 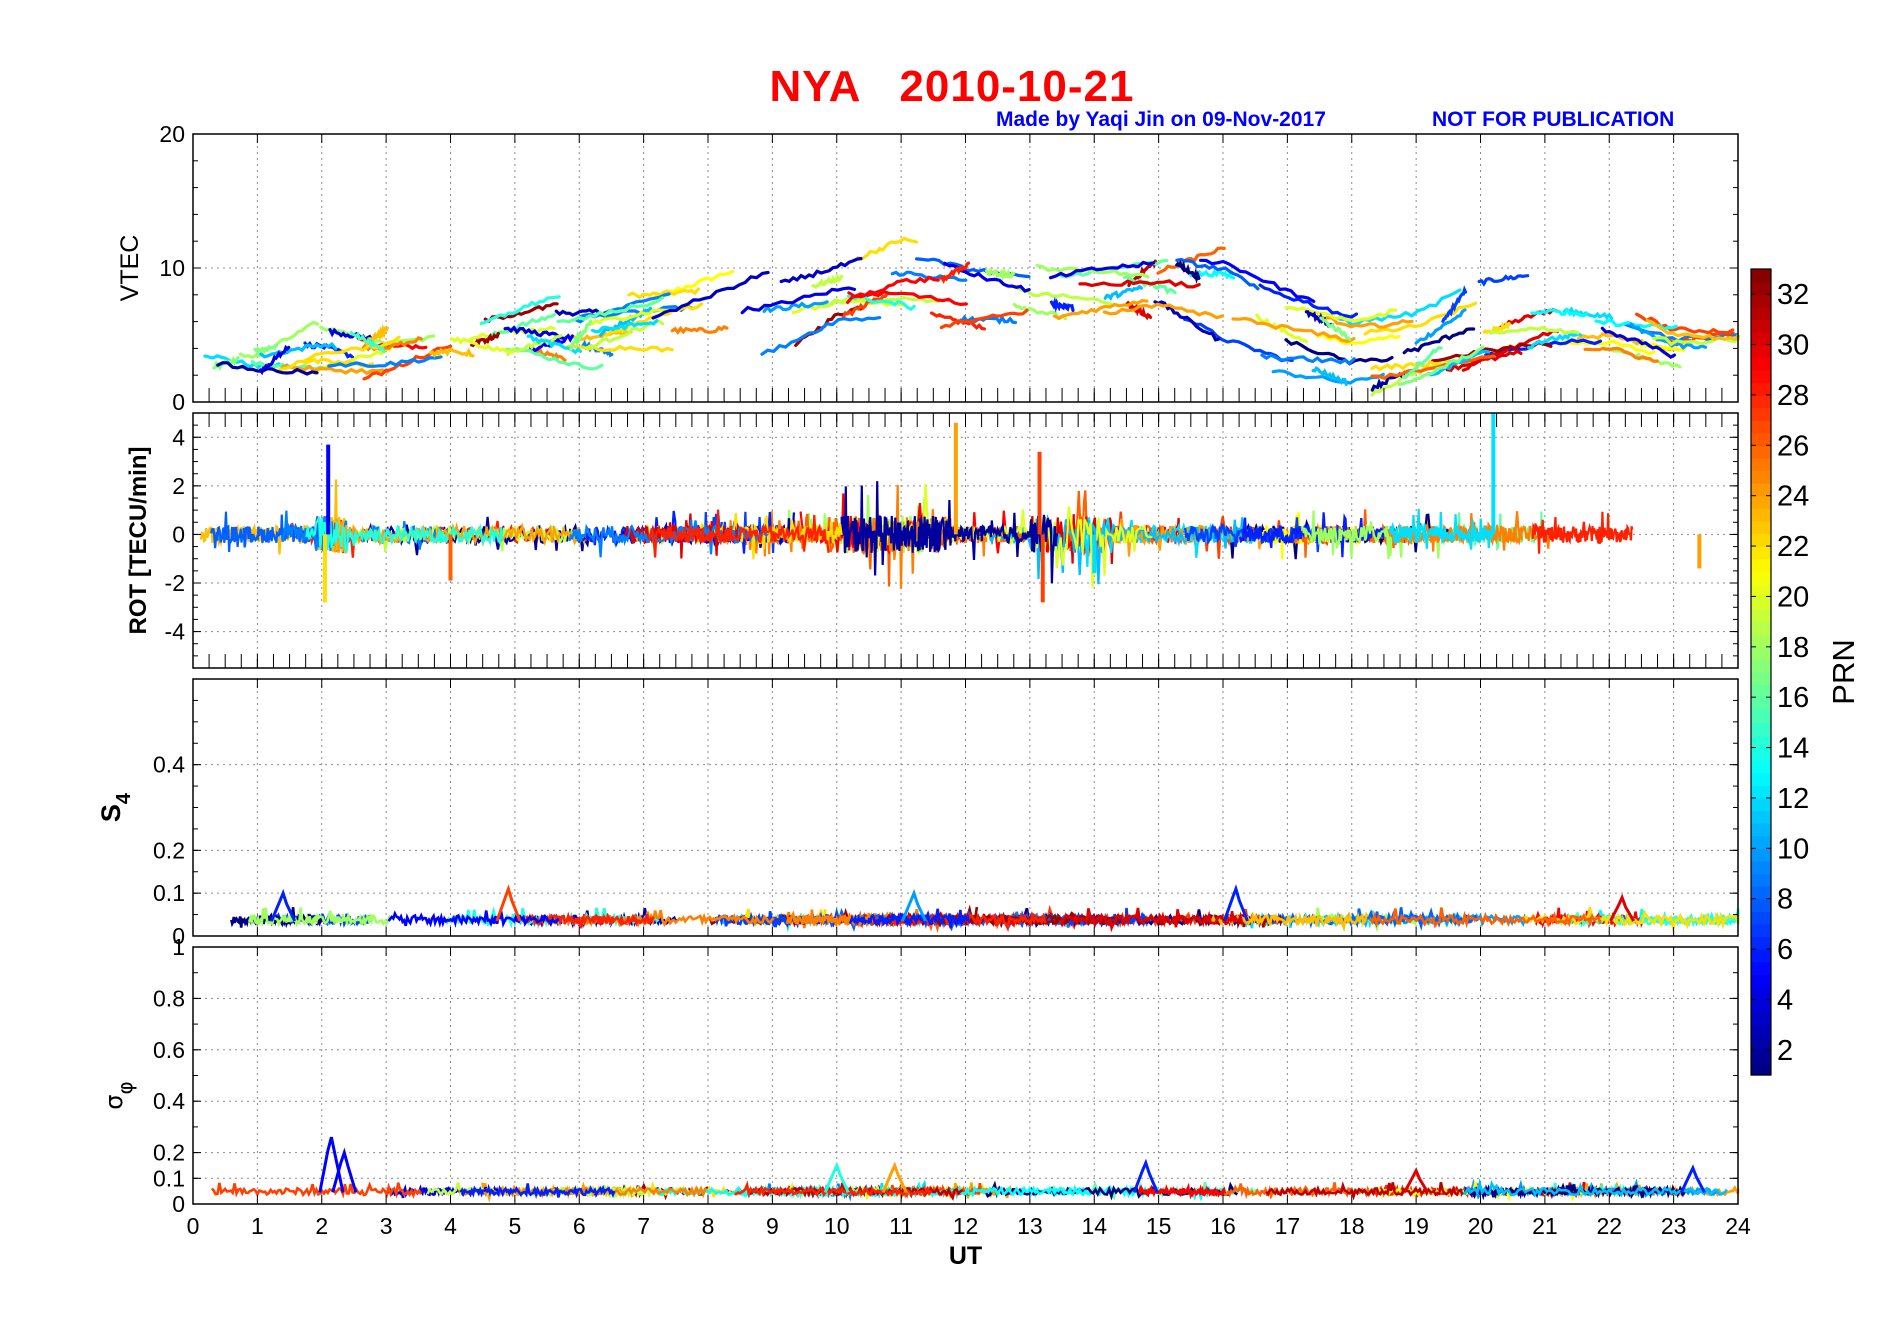 I want to click on x-tick-labels: 0 1 2 3 4 5 6 7 8 9 10 11 12 13 14 15 16 17 18 19 20 21 22 23 24, so click(x=969, y=1226).